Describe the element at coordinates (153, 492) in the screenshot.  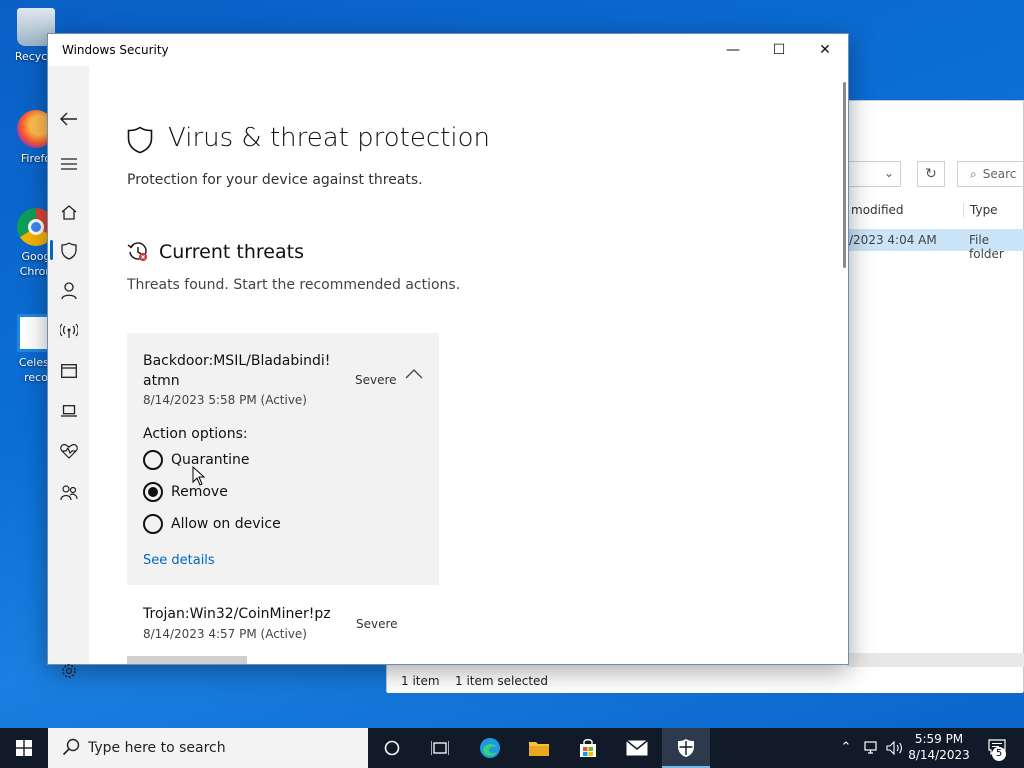
I see `radio-button-selected` at that location.